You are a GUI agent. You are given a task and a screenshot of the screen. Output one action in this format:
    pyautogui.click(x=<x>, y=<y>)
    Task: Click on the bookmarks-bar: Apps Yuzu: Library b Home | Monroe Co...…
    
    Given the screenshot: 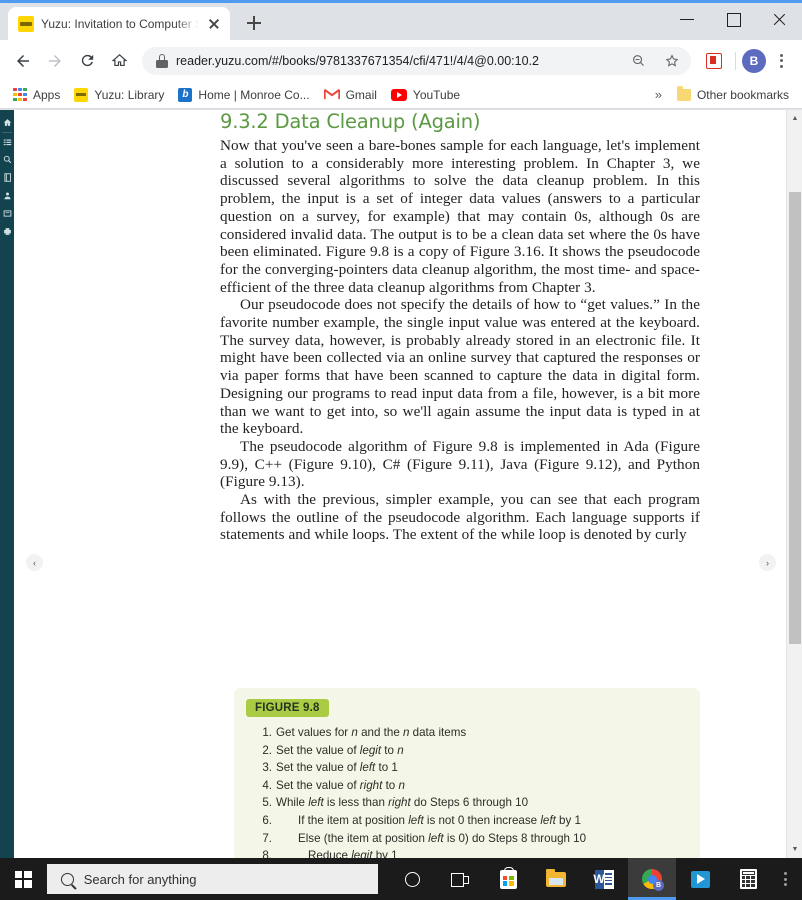 What is the action you would take?
    pyautogui.click(x=401, y=95)
    